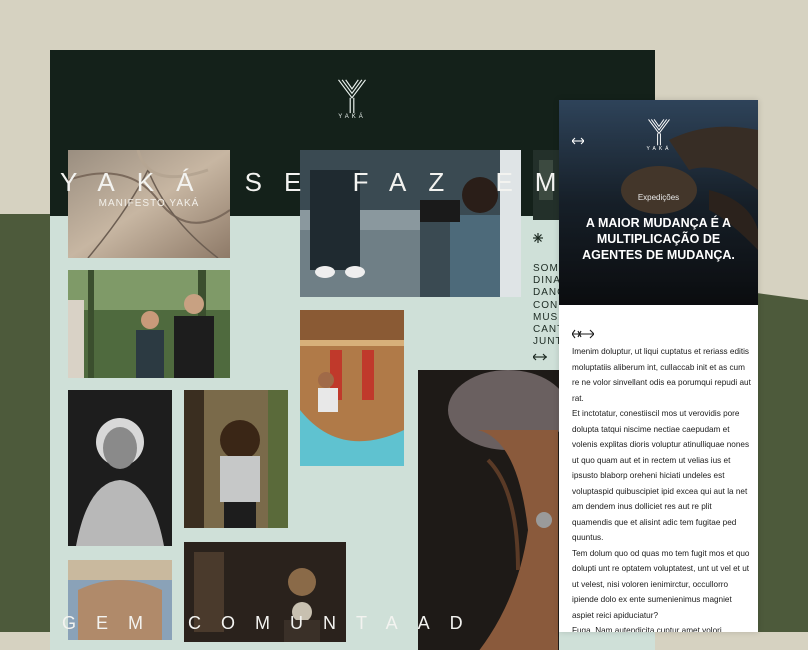 This screenshot has height=650, width=808. I want to click on menu-icon, so click(578, 138).